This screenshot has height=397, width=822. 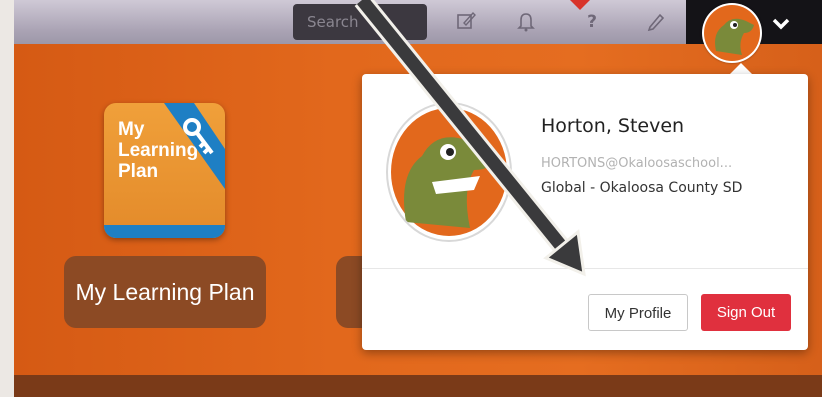 What do you see at coordinates (466, 22) in the screenshot?
I see `compose-icon` at bounding box center [466, 22].